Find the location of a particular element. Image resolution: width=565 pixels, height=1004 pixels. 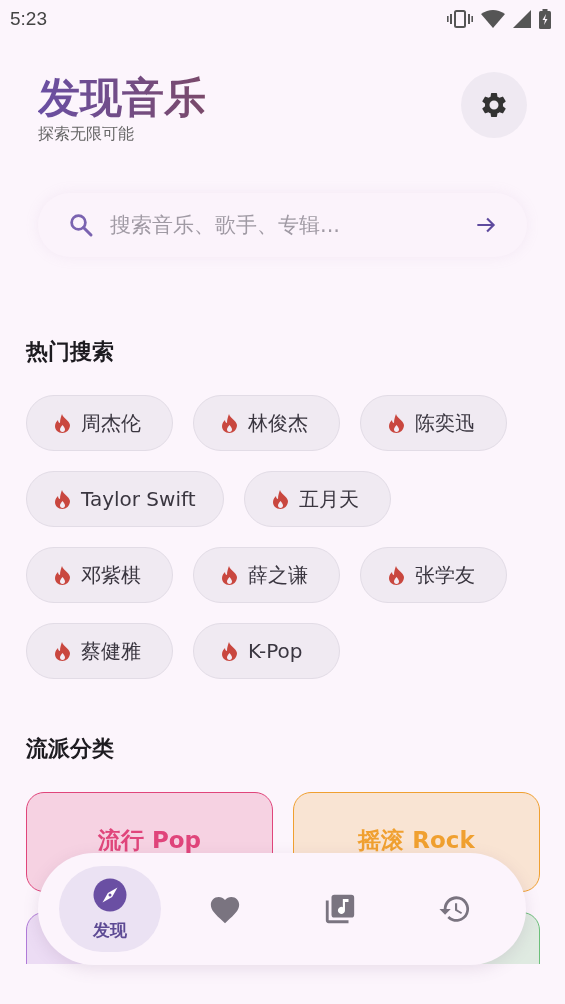

search-chip: 薛之谦 is located at coordinates (266, 575).